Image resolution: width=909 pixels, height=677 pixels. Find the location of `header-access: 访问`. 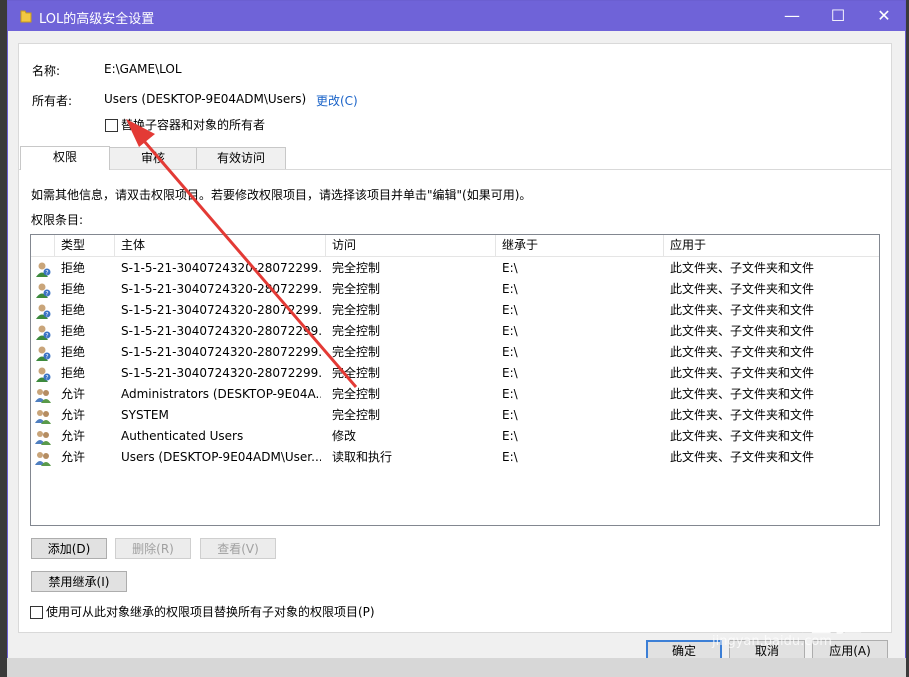

header-access: 访问 is located at coordinates (411, 245).